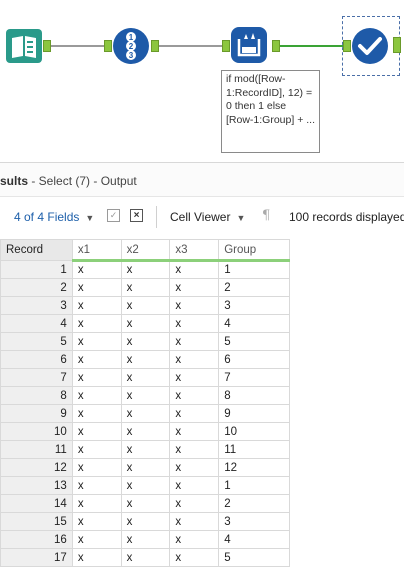 This screenshot has height=569, width=404. I want to click on table-row: 11 x x x 11, so click(145, 449).